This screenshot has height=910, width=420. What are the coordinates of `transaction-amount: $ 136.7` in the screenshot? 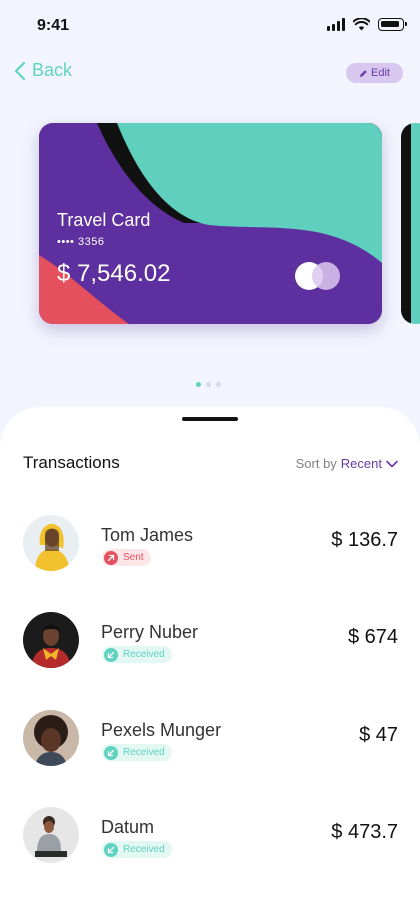 It's located at (364, 540).